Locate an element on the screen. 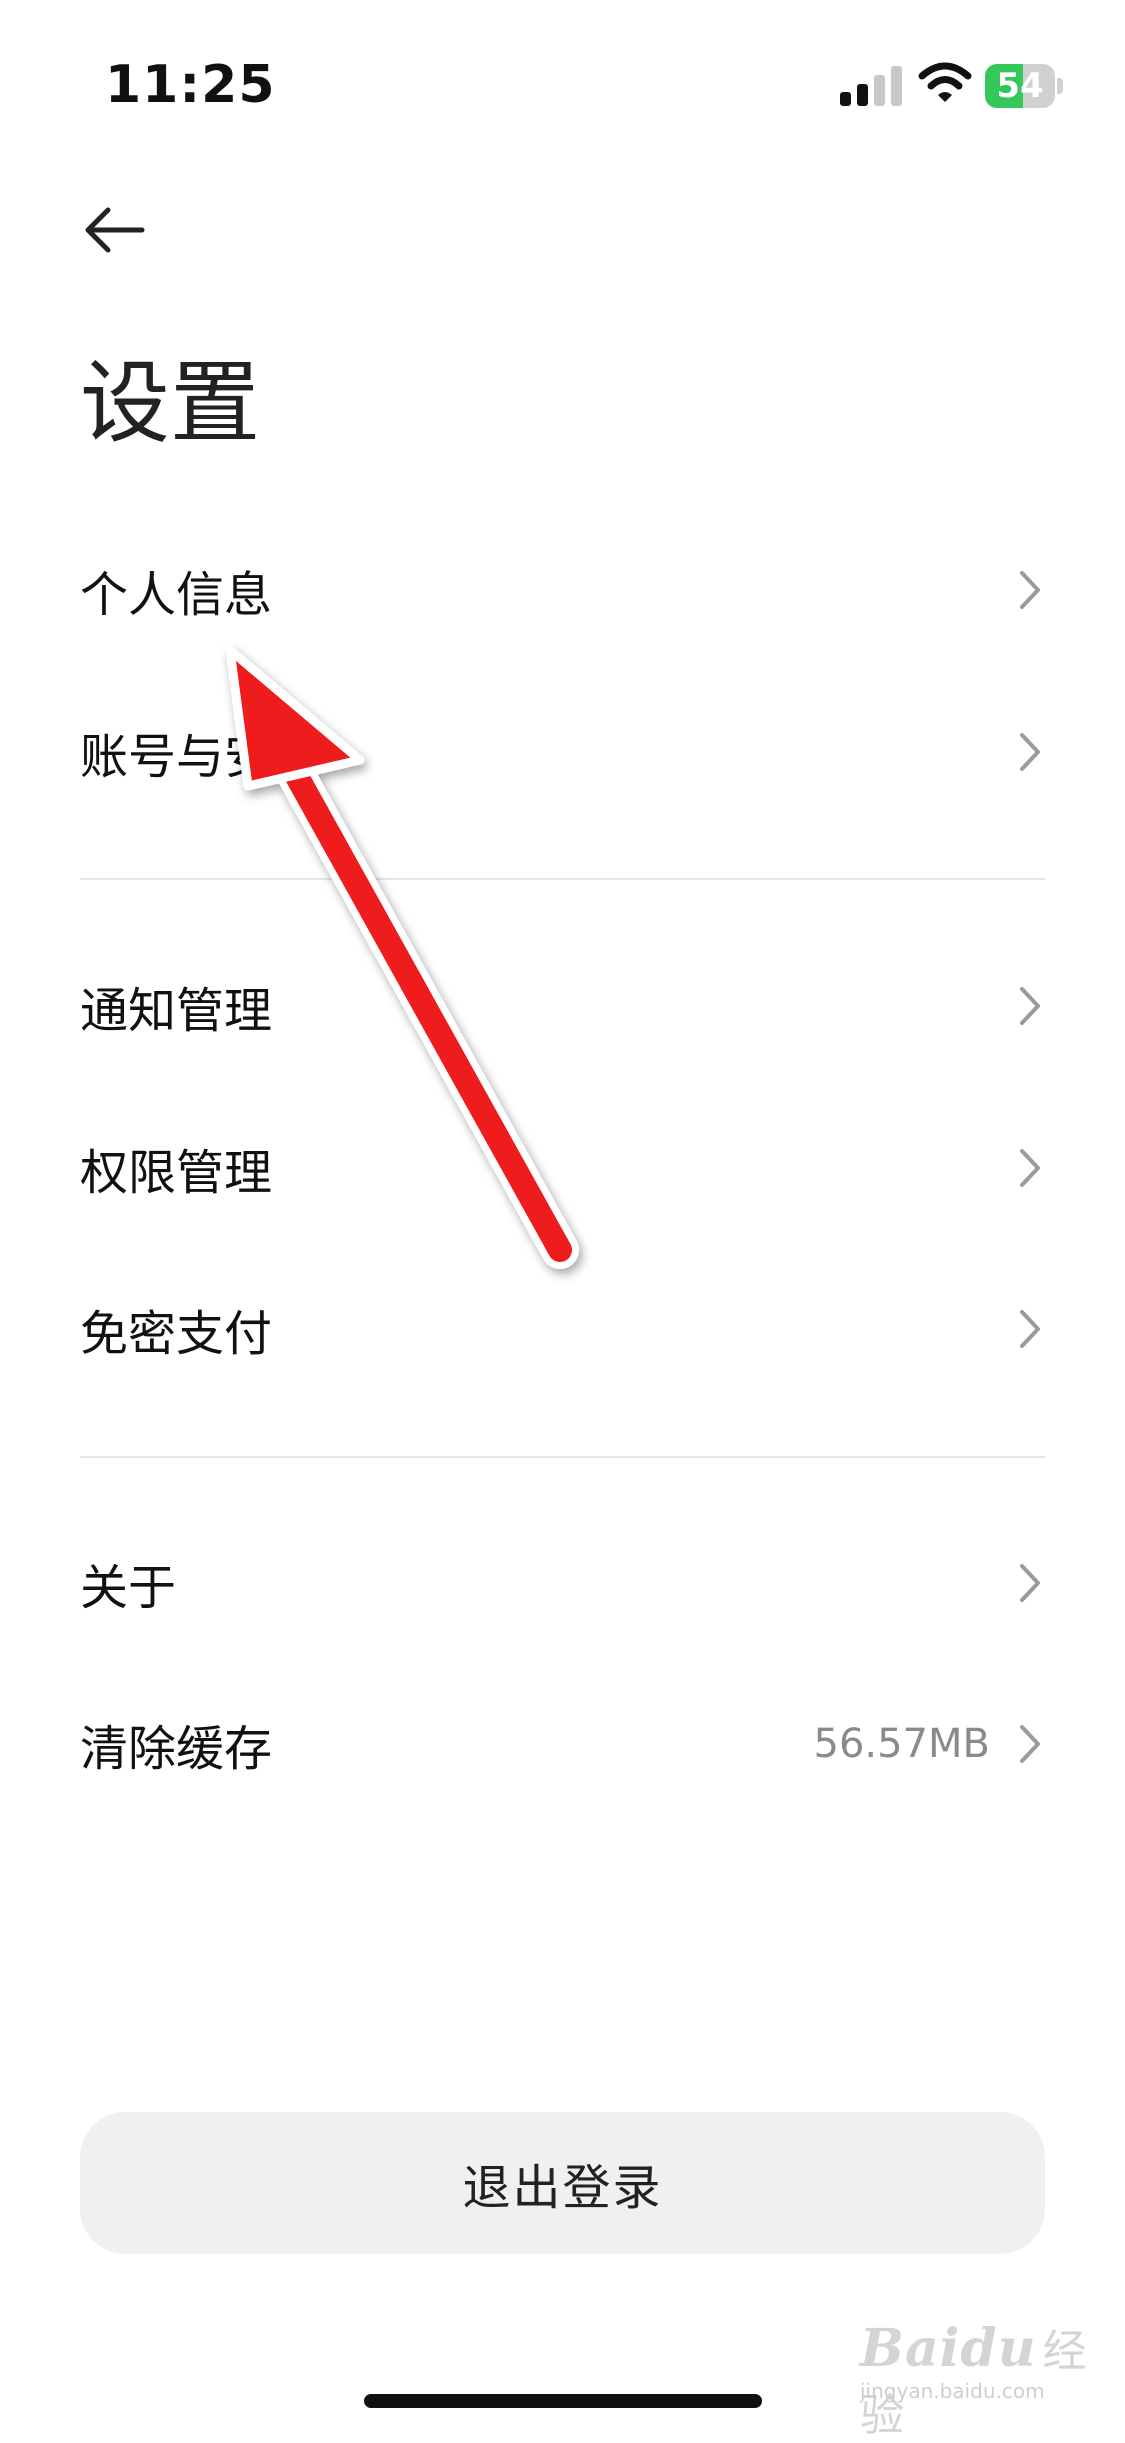 The width and height of the screenshot is (1125, 2443). settings-item-label: 通知管理 is located at coordinates (176, 1011).